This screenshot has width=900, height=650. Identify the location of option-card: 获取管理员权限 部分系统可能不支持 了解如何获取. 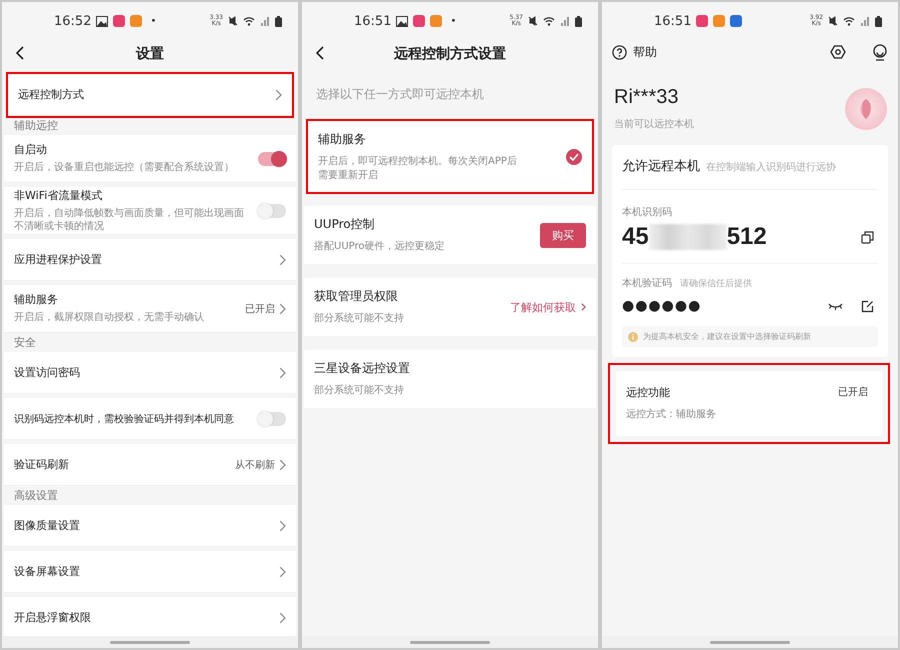
(450, 307).